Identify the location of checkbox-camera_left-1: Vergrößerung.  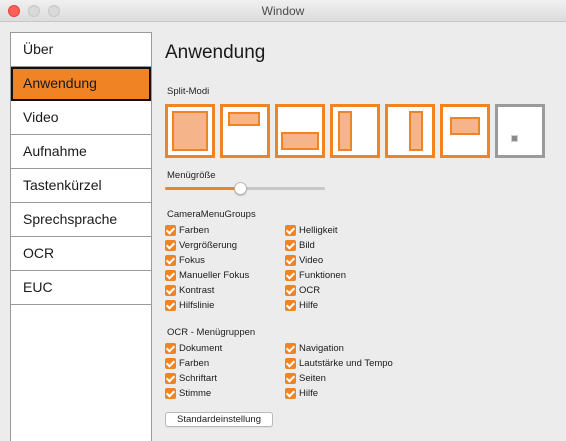
(201, 247).